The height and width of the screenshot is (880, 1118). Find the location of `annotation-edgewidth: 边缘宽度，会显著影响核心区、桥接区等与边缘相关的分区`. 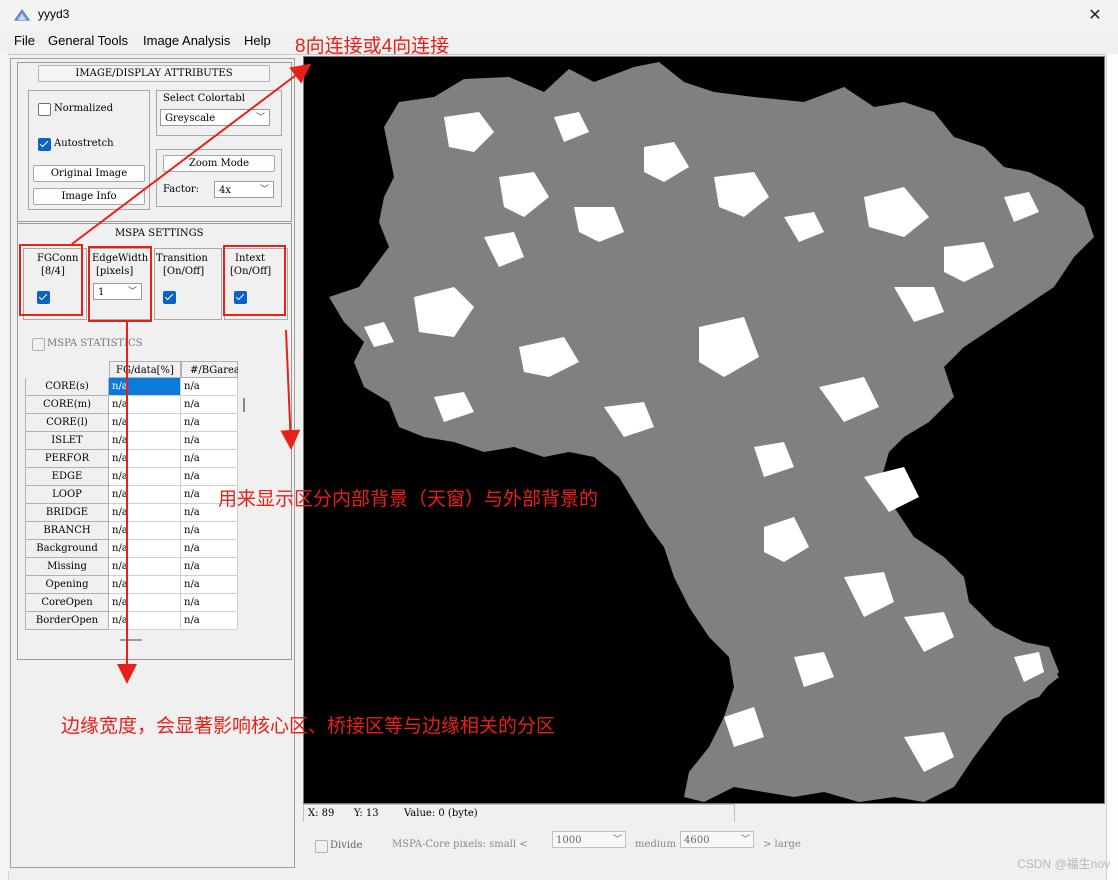

annotation-edgewidth: 边缘宽度，会显著影响核心区、桥接区等与边缘相关的分区 is located at coordinates (308, 726).